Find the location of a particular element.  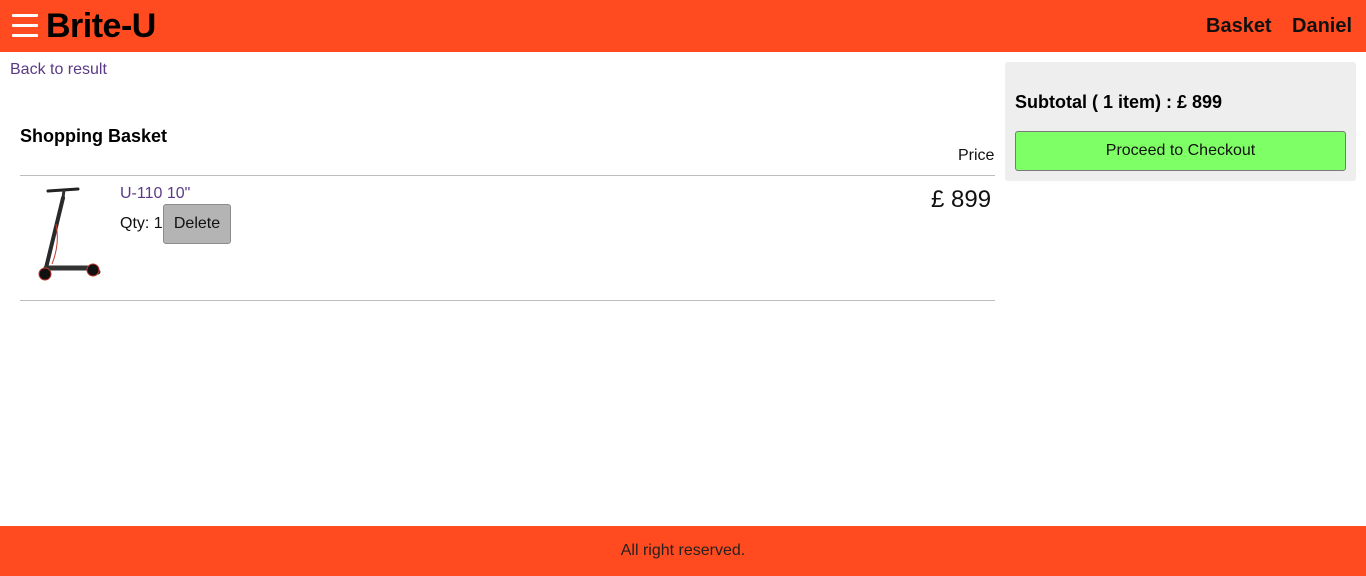

delete-button: Delete is located at coordinates (197, 224).